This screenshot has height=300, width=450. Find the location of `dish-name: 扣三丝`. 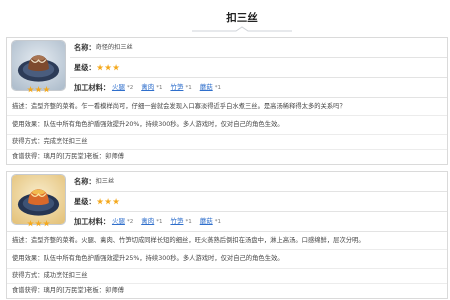

dish-name: 扣三丝 is located at coordinates (105, 181).